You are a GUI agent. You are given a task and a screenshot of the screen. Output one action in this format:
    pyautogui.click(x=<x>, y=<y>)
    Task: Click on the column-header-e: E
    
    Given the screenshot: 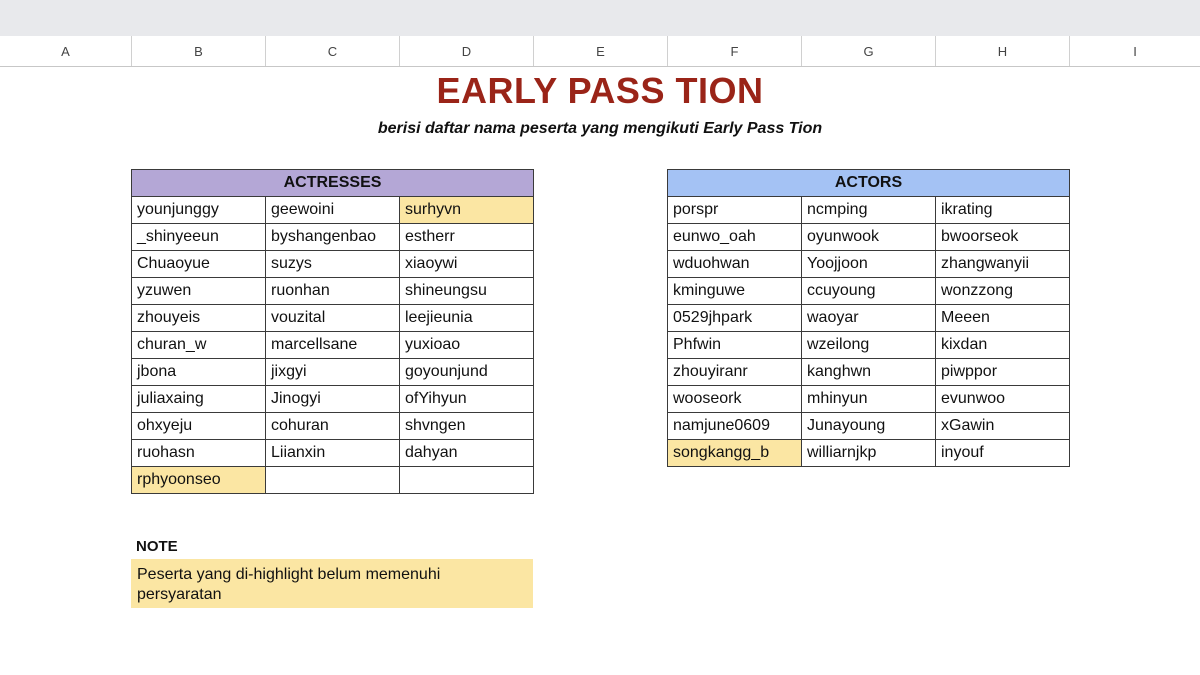 What is the action you would take?
    pyautogui.click(x=601, y=51)
    